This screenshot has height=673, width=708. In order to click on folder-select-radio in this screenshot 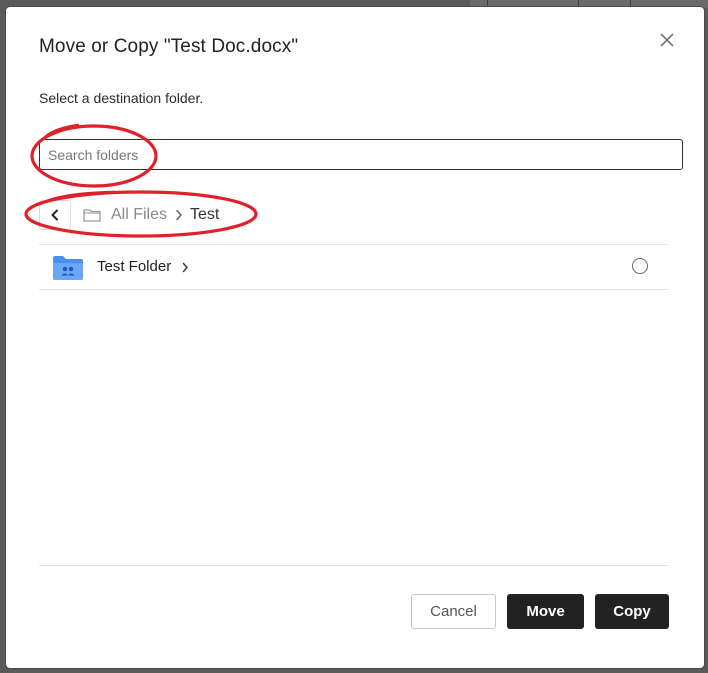, I will do `click(640, 266)`.